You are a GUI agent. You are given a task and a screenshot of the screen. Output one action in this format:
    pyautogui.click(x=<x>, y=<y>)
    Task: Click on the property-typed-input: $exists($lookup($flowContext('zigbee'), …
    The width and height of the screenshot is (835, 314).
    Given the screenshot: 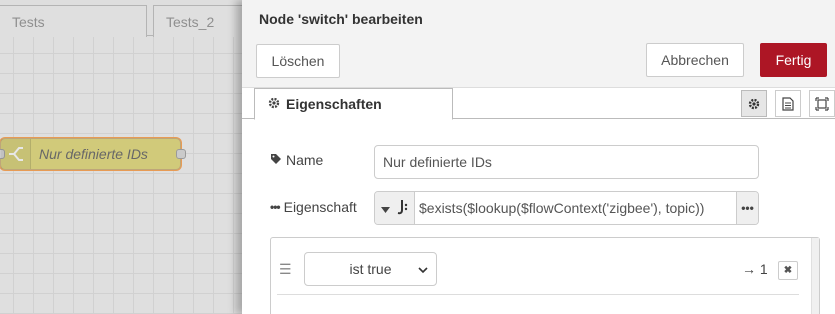 What is the action you would take?
    pyautogui.click(x=566, y=208)
    